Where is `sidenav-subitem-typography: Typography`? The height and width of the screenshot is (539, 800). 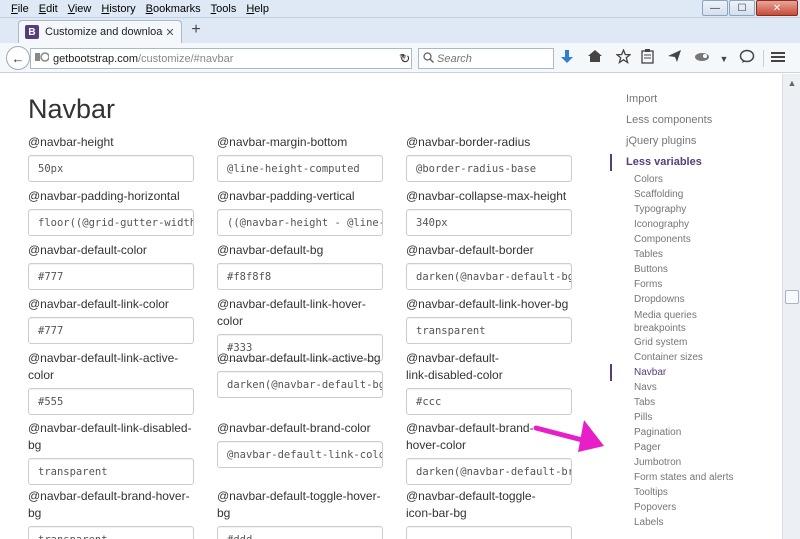 sidenav-subitem-typography: Typography is located at coordinates (660, 209).